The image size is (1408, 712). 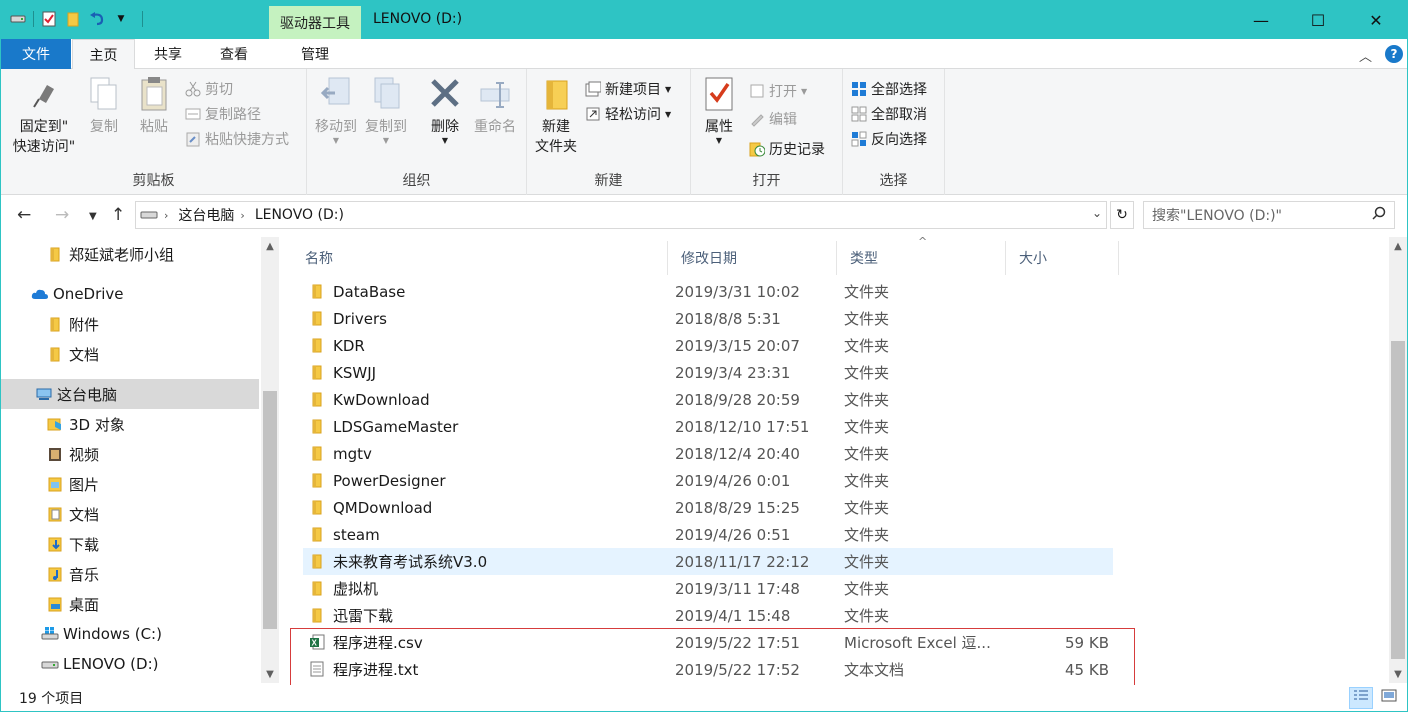 I want to click on rename-button: 重命名, so click(x=495, y=106).